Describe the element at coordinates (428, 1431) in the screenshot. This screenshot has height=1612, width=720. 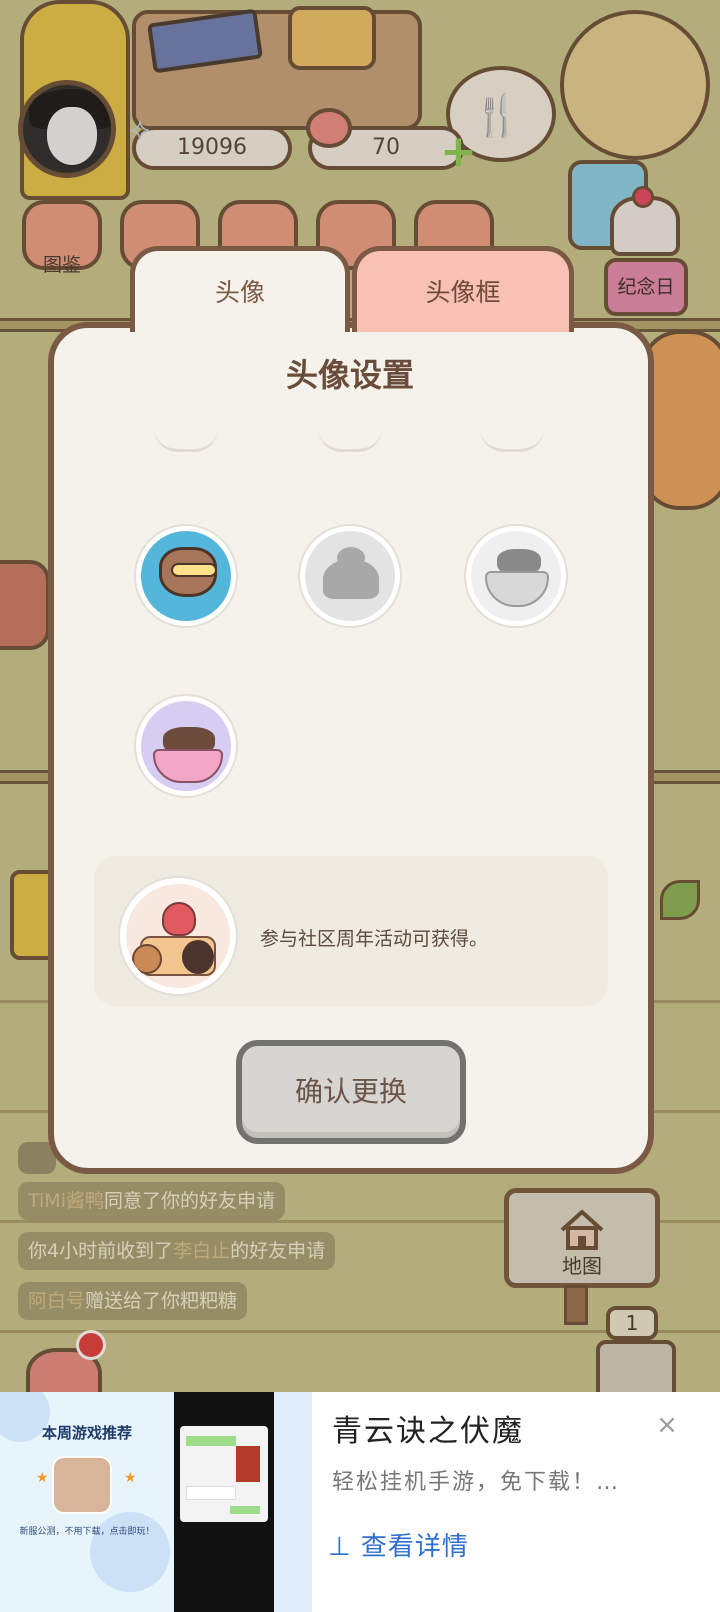
I see `ad-title: 青云诀之伏魔` at that location.